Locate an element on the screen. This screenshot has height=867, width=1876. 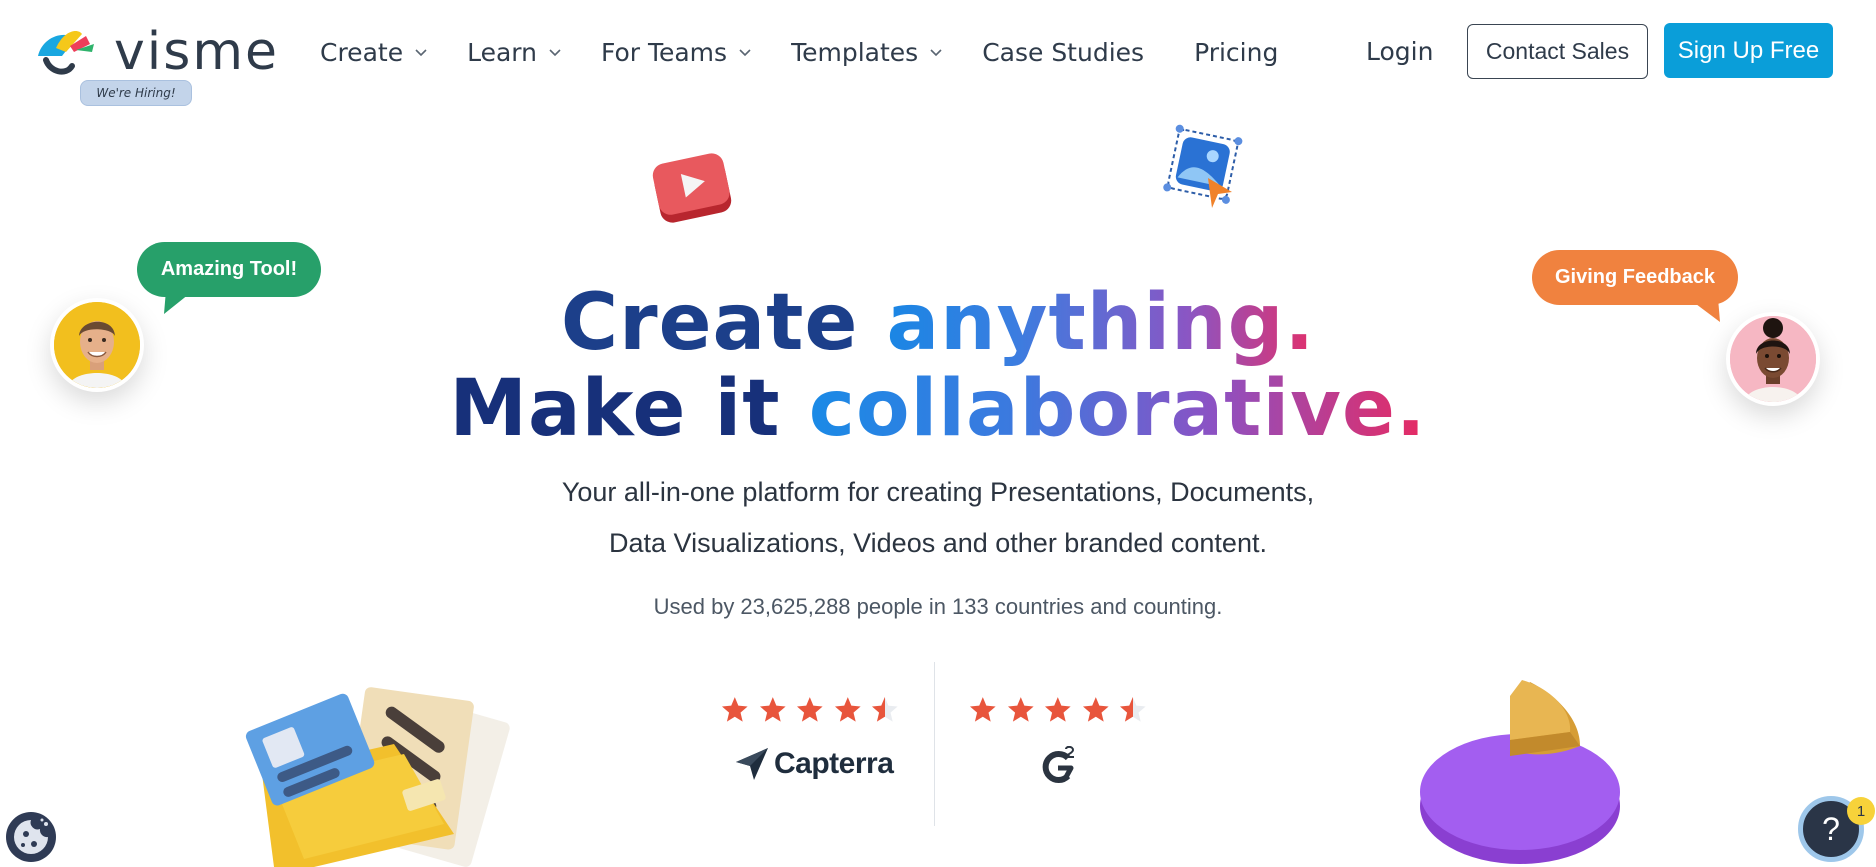
nav-label: Learn is located at coordinates (502, 52).